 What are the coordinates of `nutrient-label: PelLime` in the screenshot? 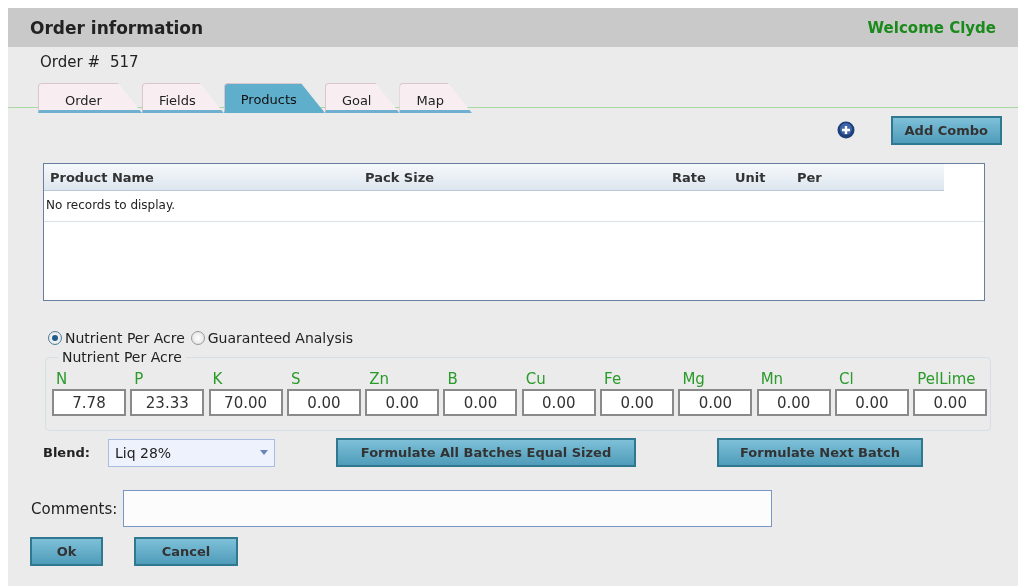 It's located at (946, 379).